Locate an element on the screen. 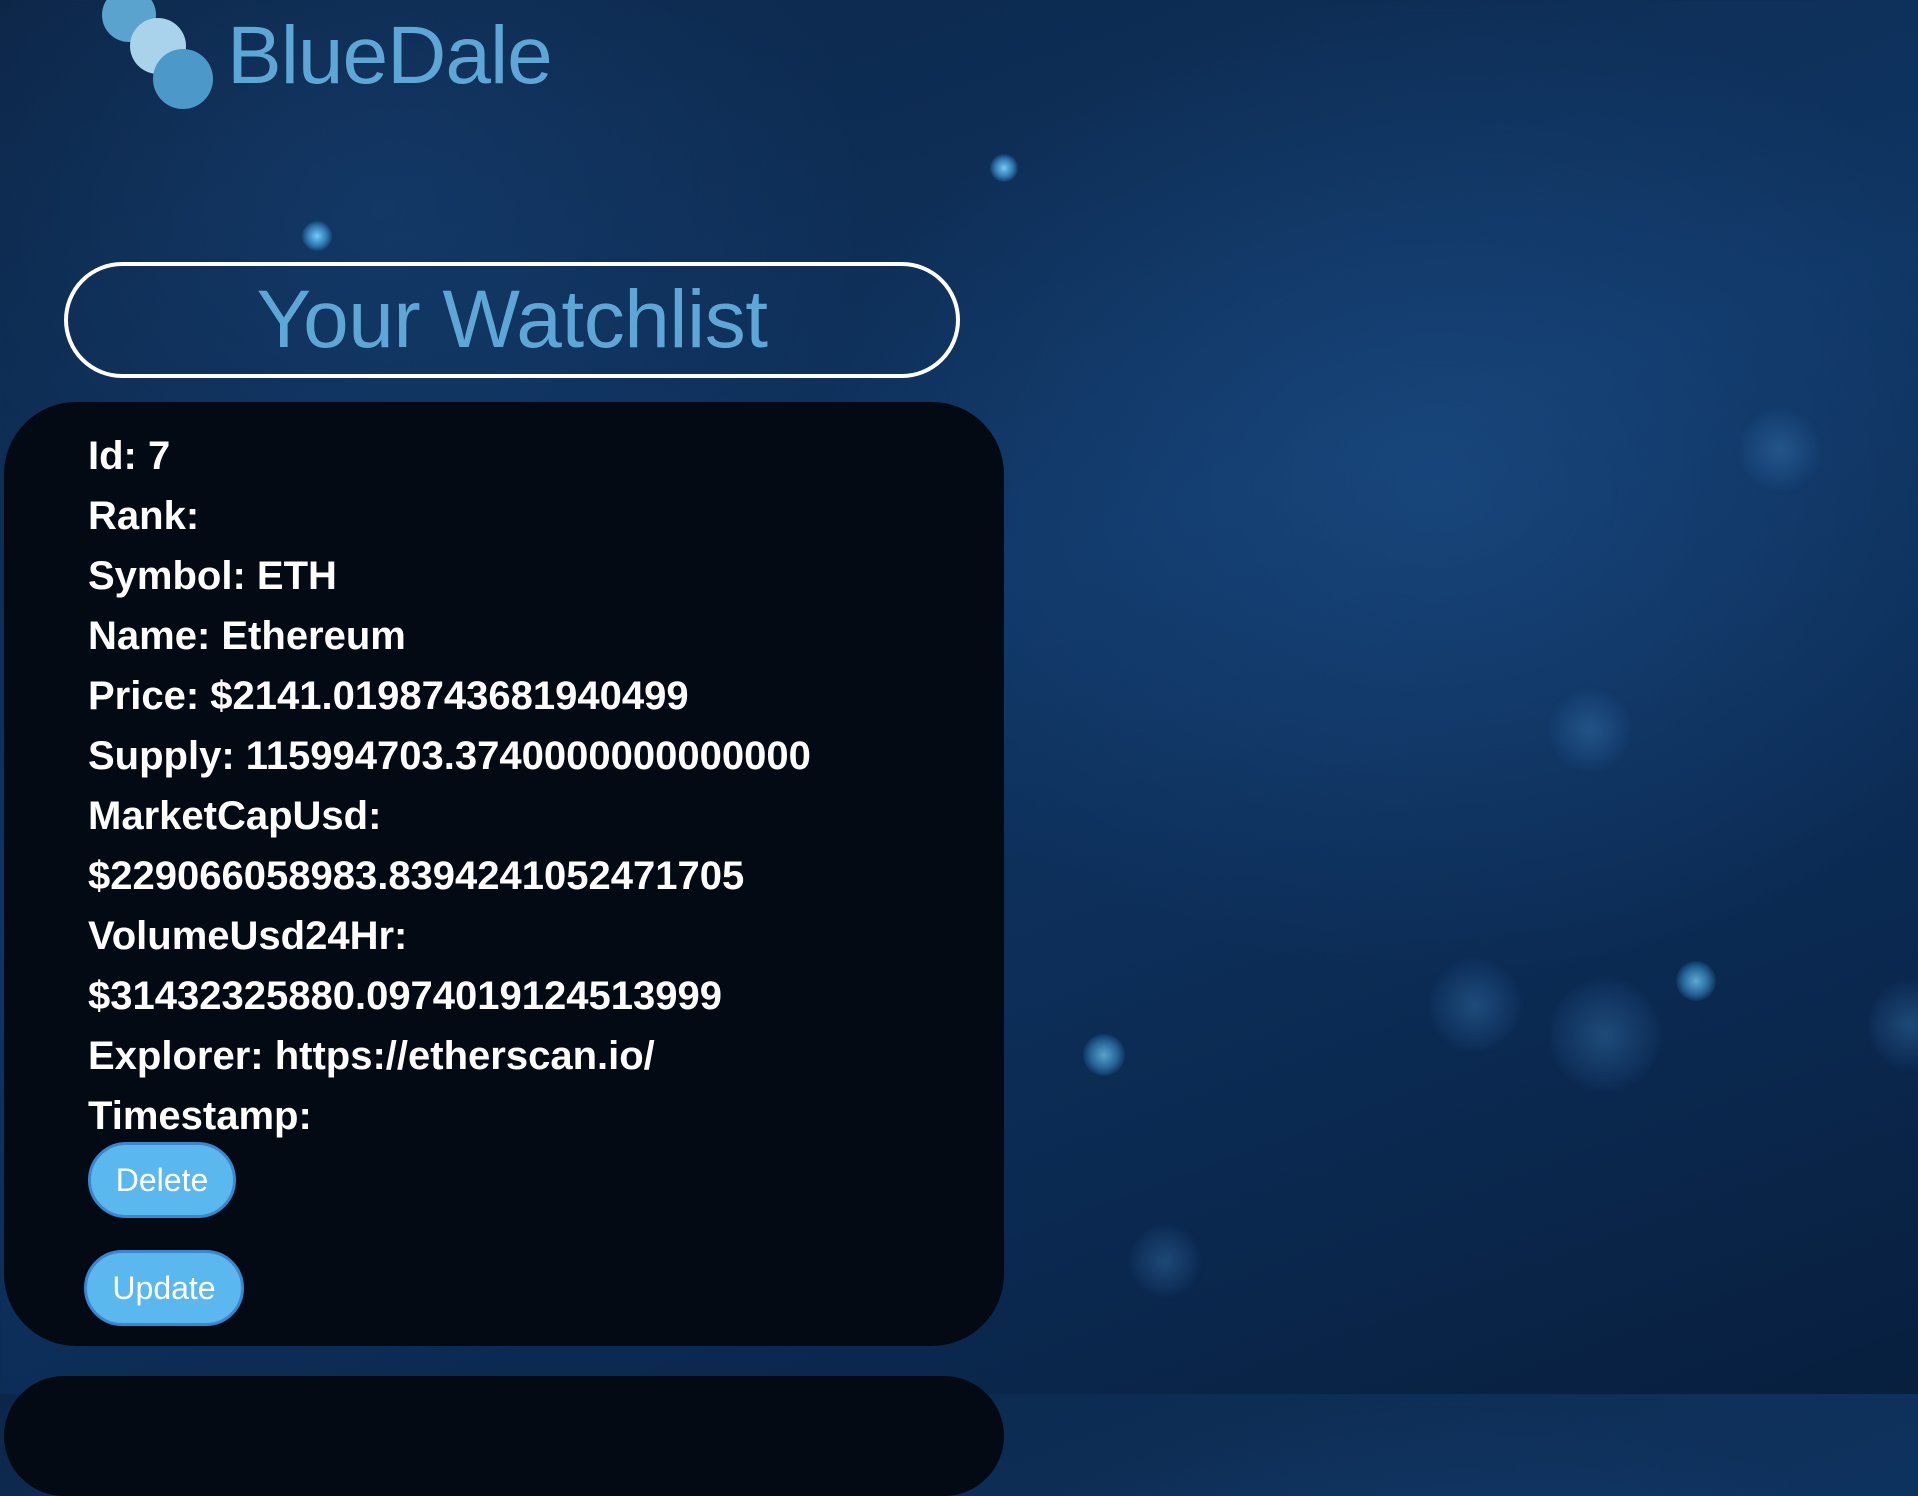  watchlist-title-banner: Your Watchlist is located at coordinates (512, 320).